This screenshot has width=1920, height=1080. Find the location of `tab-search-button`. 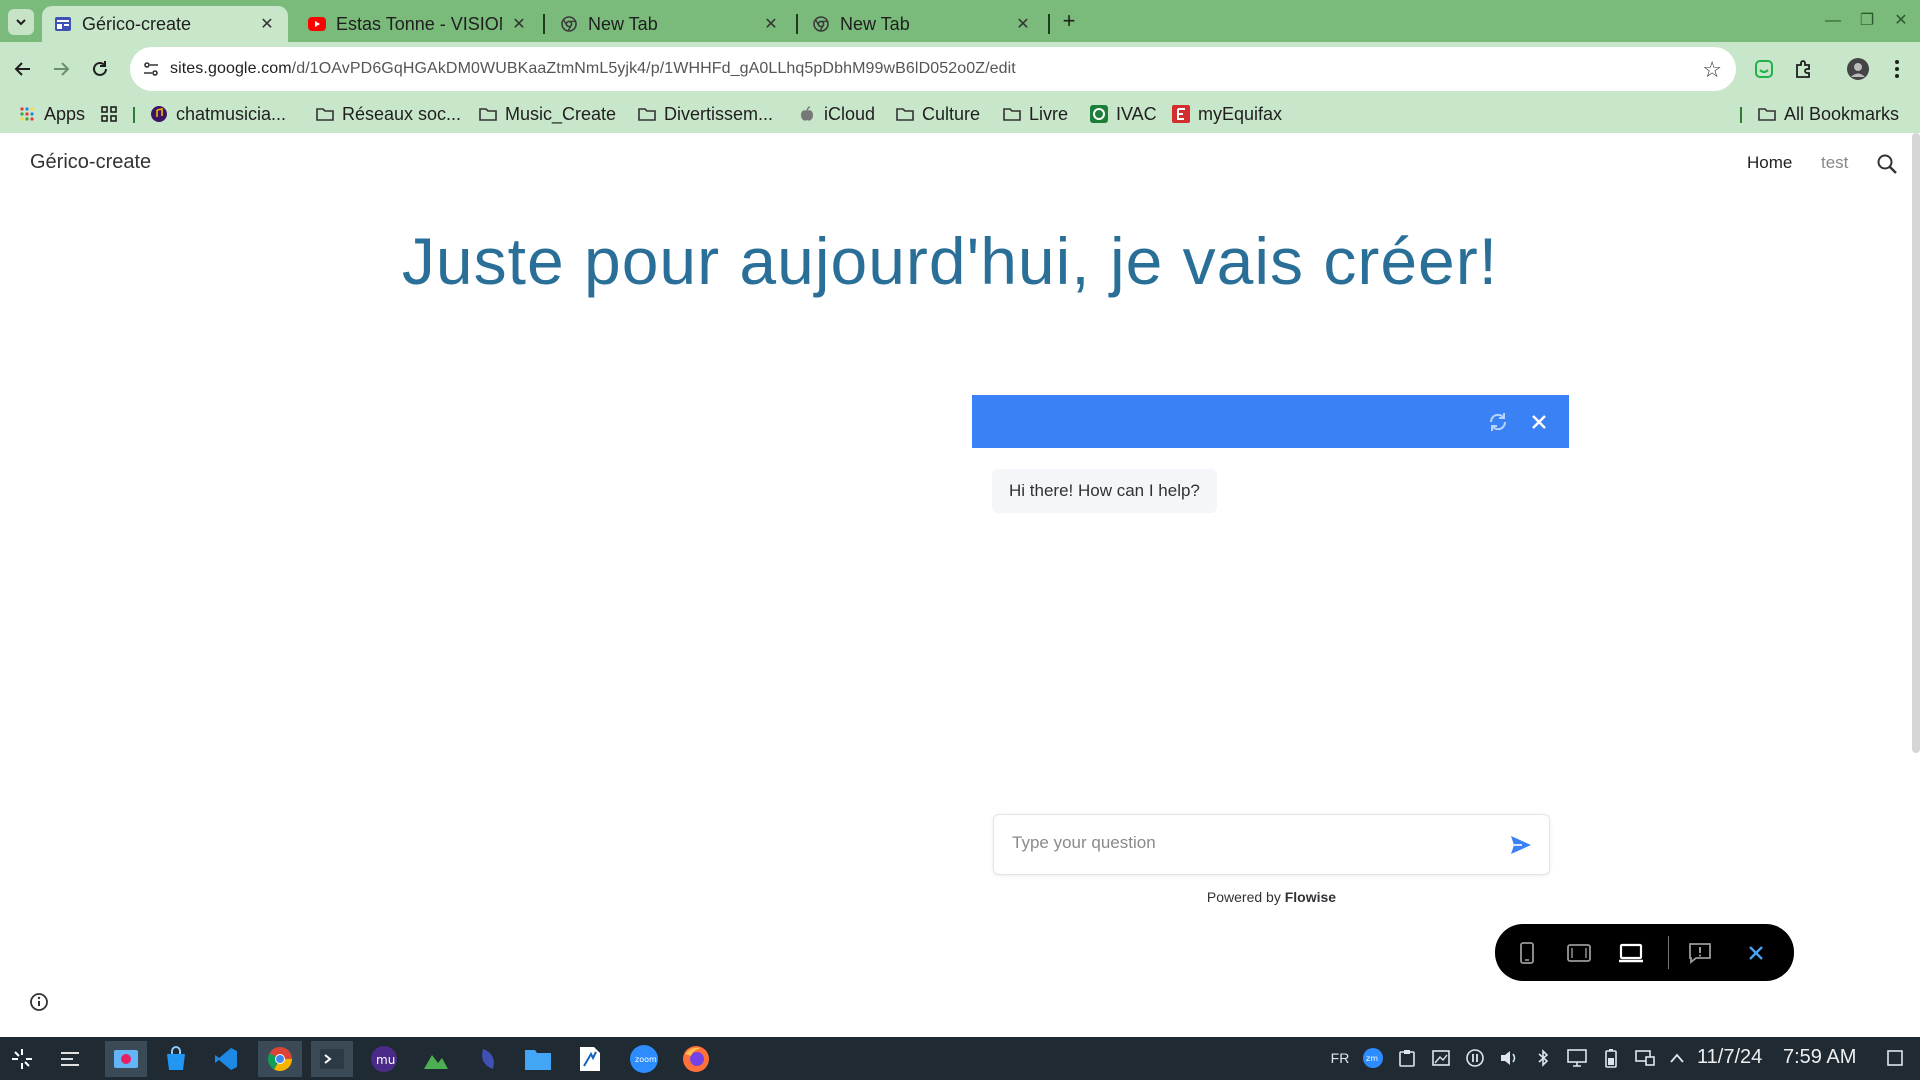

tab-search-button is located at coordinates (21, 22).